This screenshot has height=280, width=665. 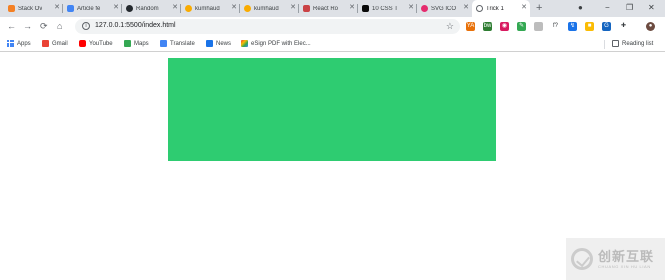 I want to click on ext-pink-icon: ◉, so click(x=504, y=26).